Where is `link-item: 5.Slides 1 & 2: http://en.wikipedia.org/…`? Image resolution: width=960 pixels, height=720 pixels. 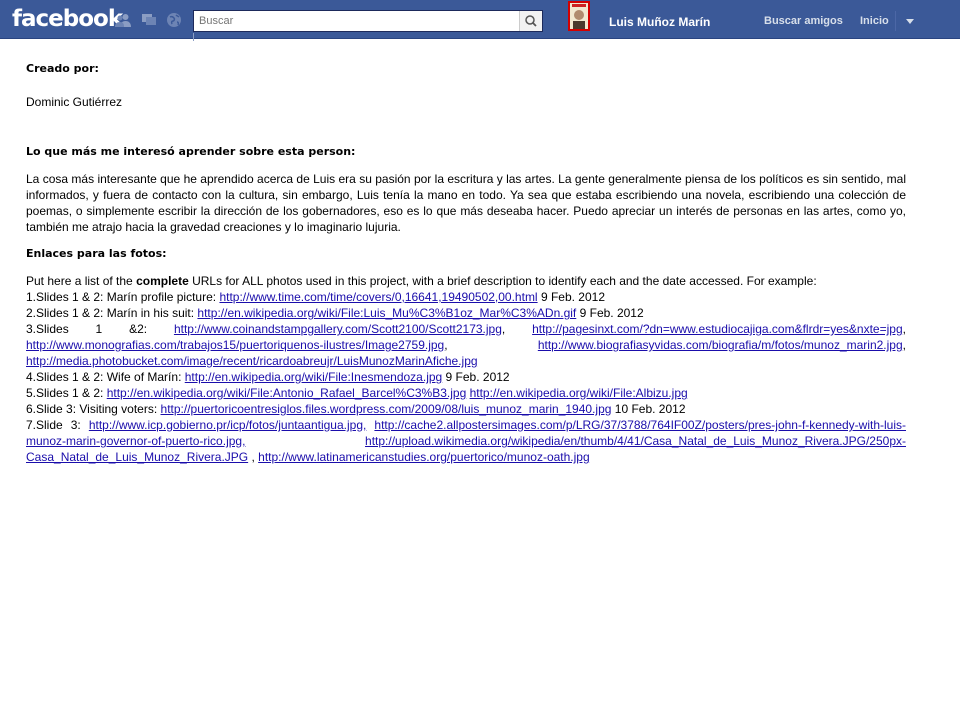 link-item: 5.Slides 1 & 2: http://en.wikipedia.org/… is located at coordinates (357, 393).